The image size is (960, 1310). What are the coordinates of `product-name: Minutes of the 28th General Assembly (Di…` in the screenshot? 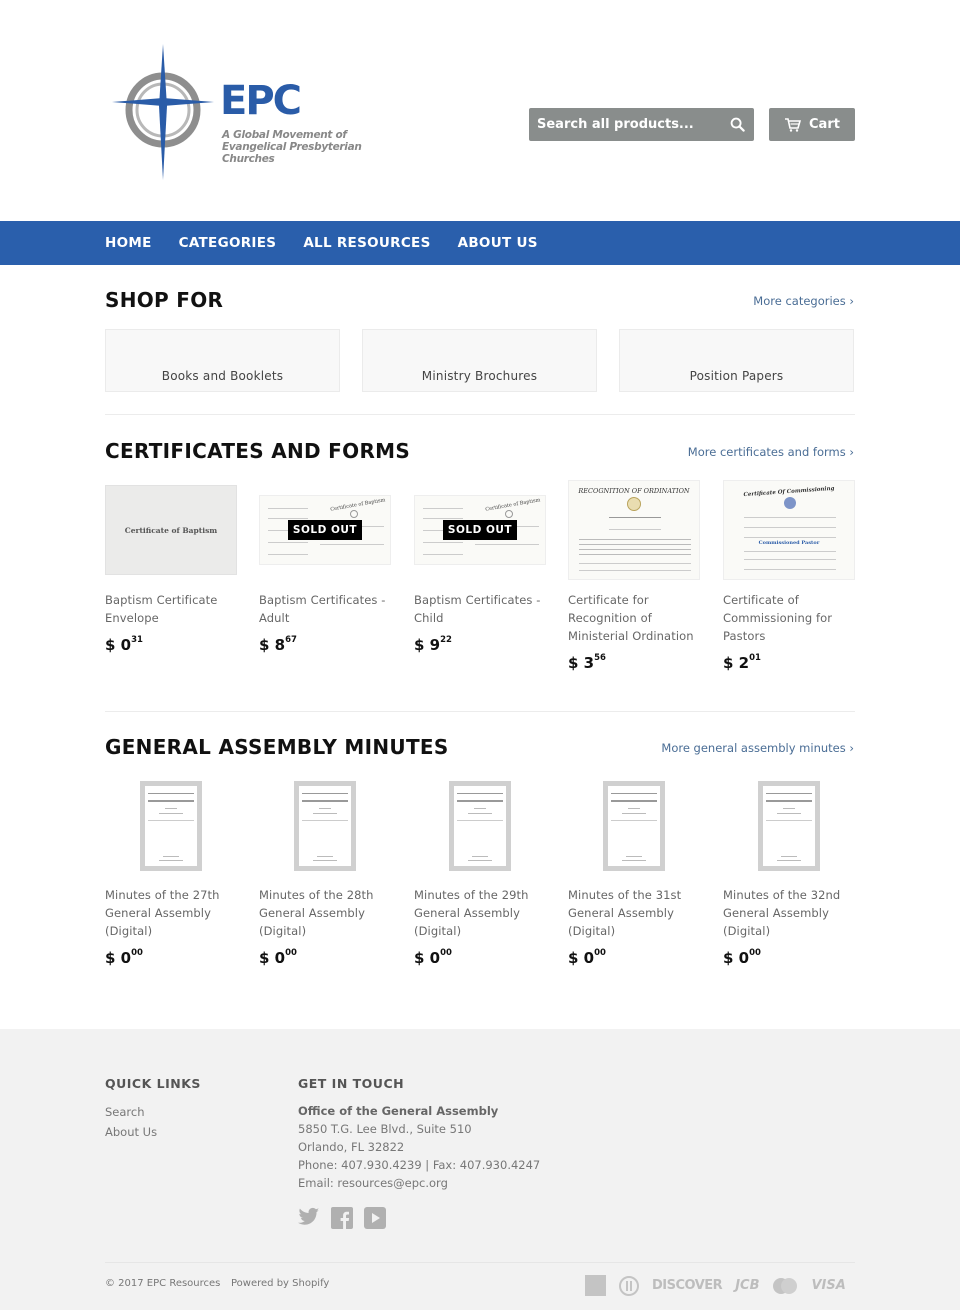 It's located at (316, 913).